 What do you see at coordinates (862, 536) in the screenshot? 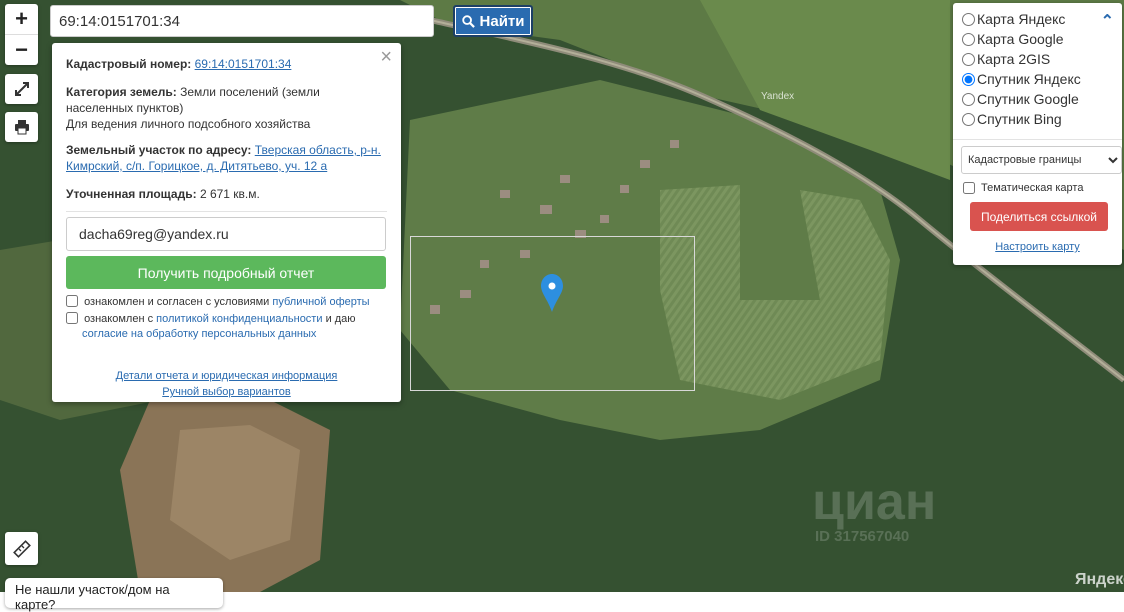
I see `cian-id-watermark: ID 317567040` at bounding box center [862, 536].